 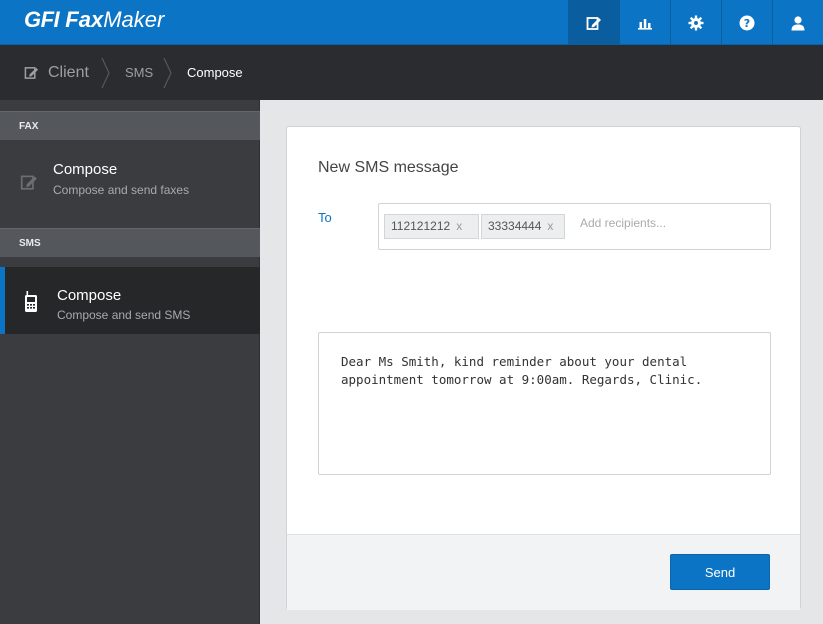 What do you see at coordinates (31, 301) in the screenshot?
I see `mobile-phone-icon` at bounding box center [31, 301].